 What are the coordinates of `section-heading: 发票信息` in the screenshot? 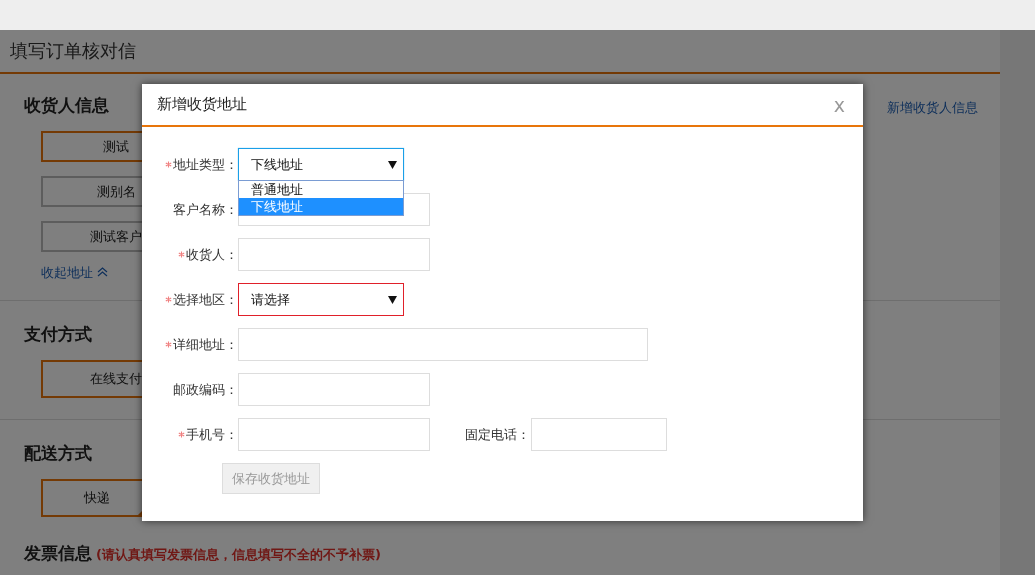 It's located at (58, 553).